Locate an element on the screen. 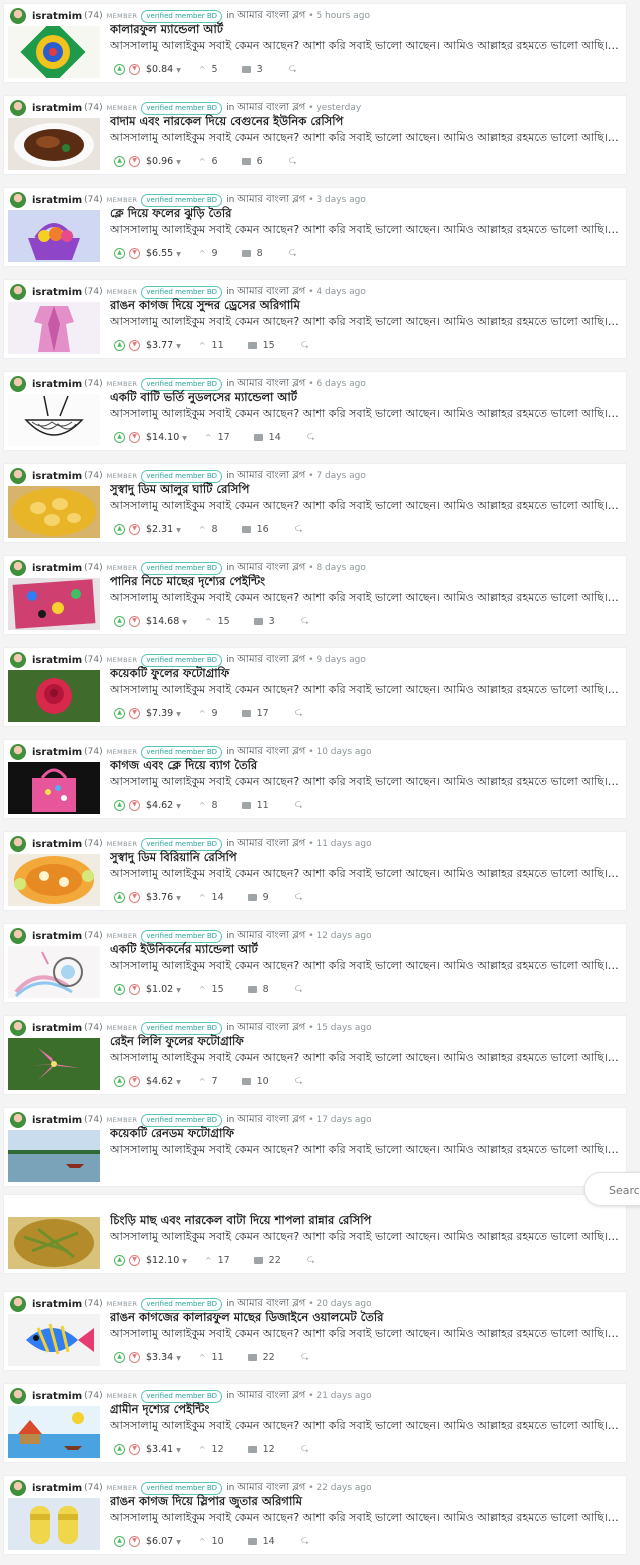  payout-value: $14.68 ▼ is located at coordinates (166, 621).